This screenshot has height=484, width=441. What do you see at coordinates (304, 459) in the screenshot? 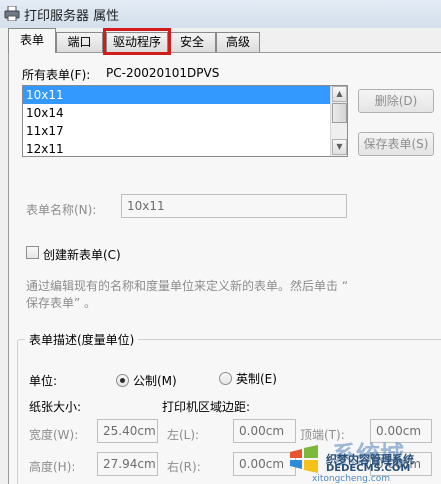
I see `windows-logo-icon` at bounding box center [304, 459].